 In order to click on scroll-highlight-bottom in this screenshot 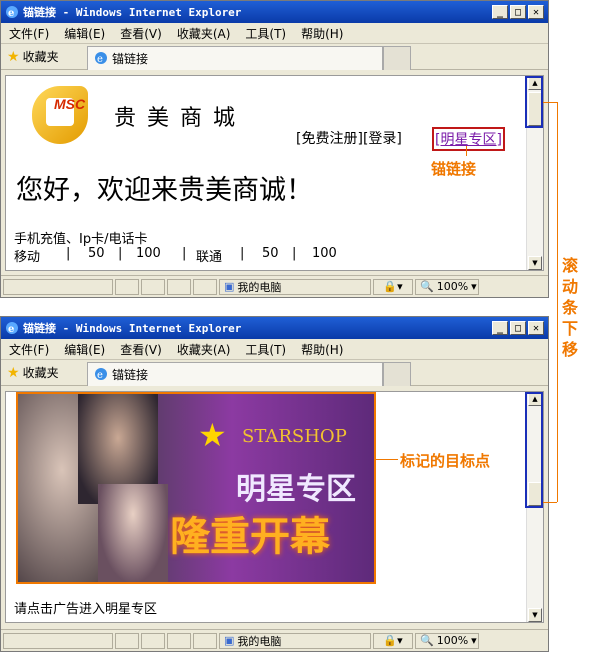, I will do `click(534, 450)`.